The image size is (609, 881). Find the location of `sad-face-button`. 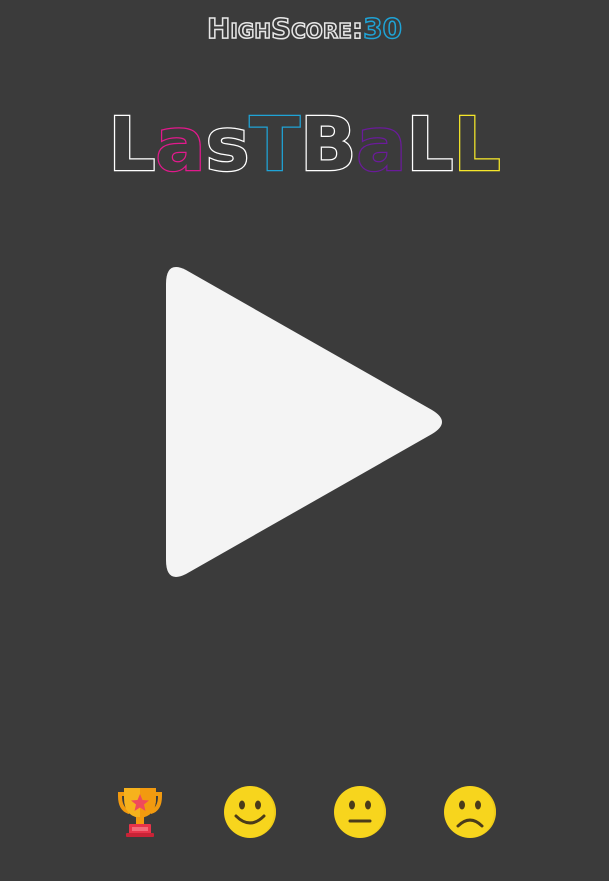

sad-face-button is located at coordinates (470, 812).